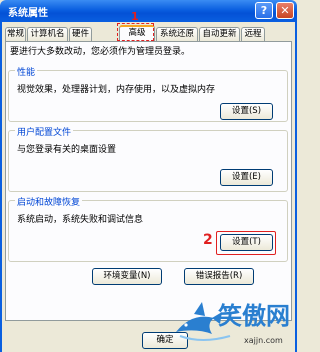 The height and width of the screenshot is (352, 320). Describe the element at coordinates (254, 316) in the screenshot. I see `watermark-text: 笑傲网` at that location.